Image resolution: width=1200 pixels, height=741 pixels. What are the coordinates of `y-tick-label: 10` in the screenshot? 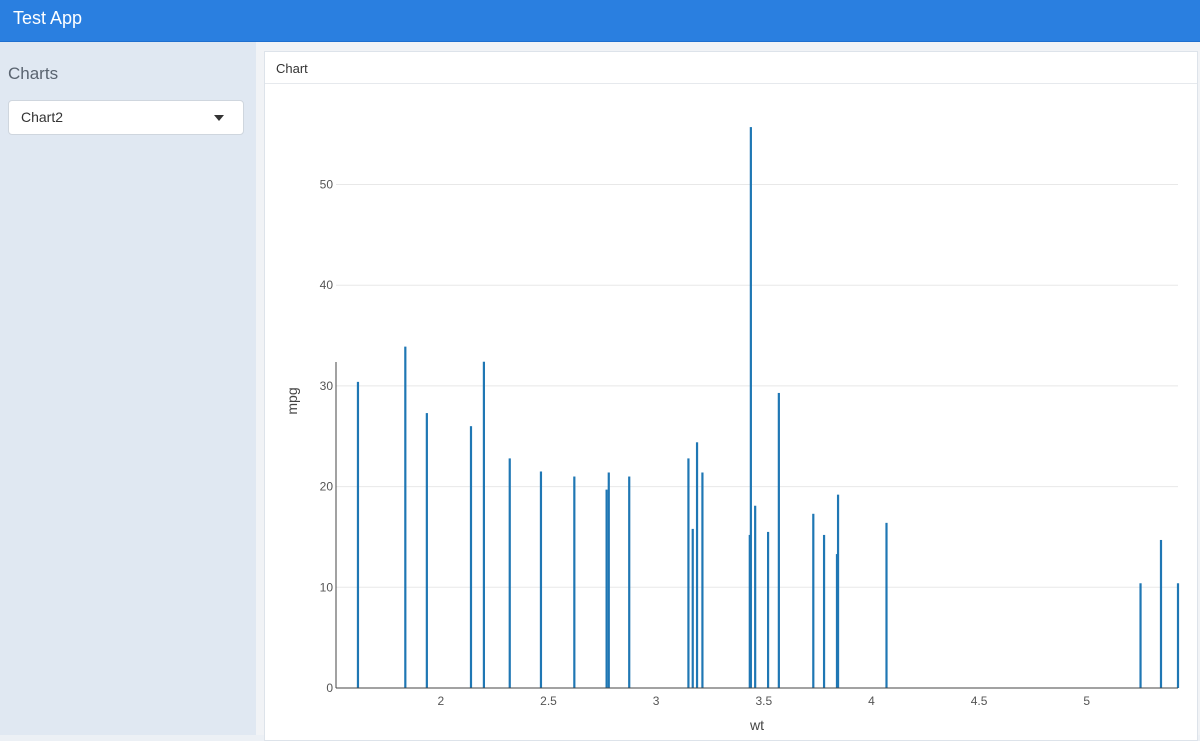 It's located at (327, 587).